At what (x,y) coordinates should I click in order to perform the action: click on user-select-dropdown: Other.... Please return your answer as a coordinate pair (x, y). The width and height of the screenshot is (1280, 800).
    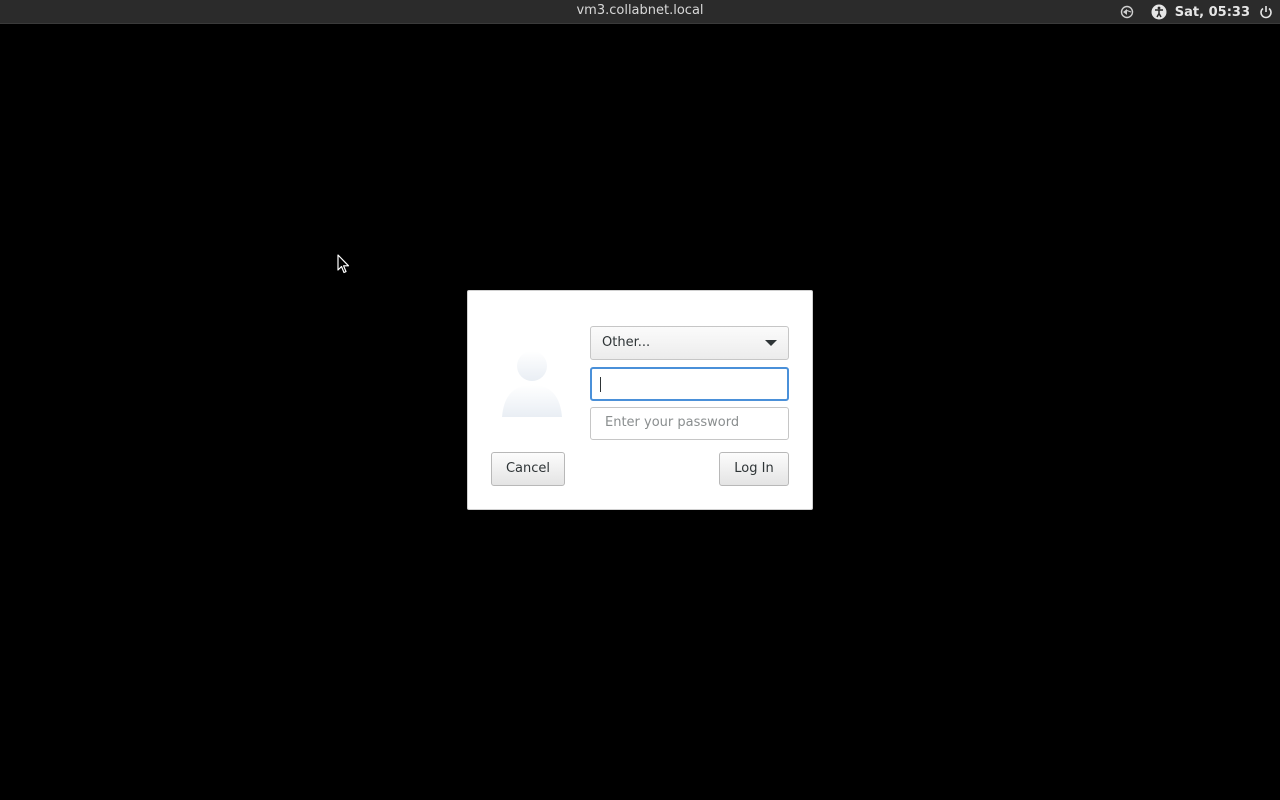
    Looking at the image, I should click on (689, 343).